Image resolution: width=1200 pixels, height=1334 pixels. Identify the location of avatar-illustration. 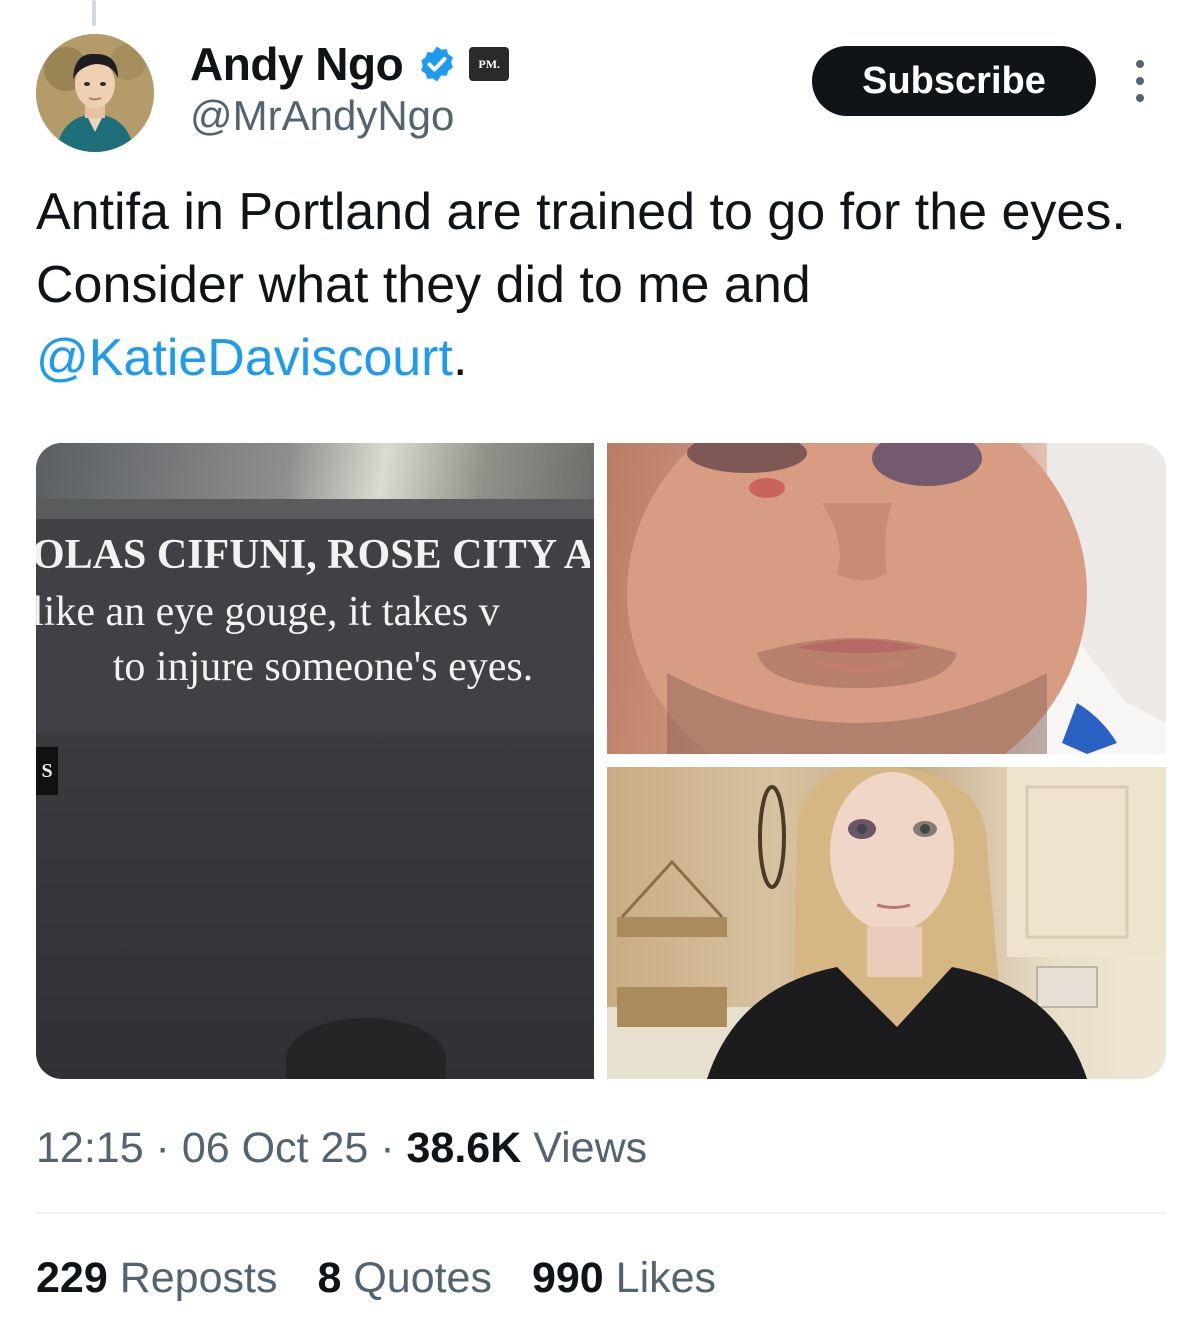
(95, 93).